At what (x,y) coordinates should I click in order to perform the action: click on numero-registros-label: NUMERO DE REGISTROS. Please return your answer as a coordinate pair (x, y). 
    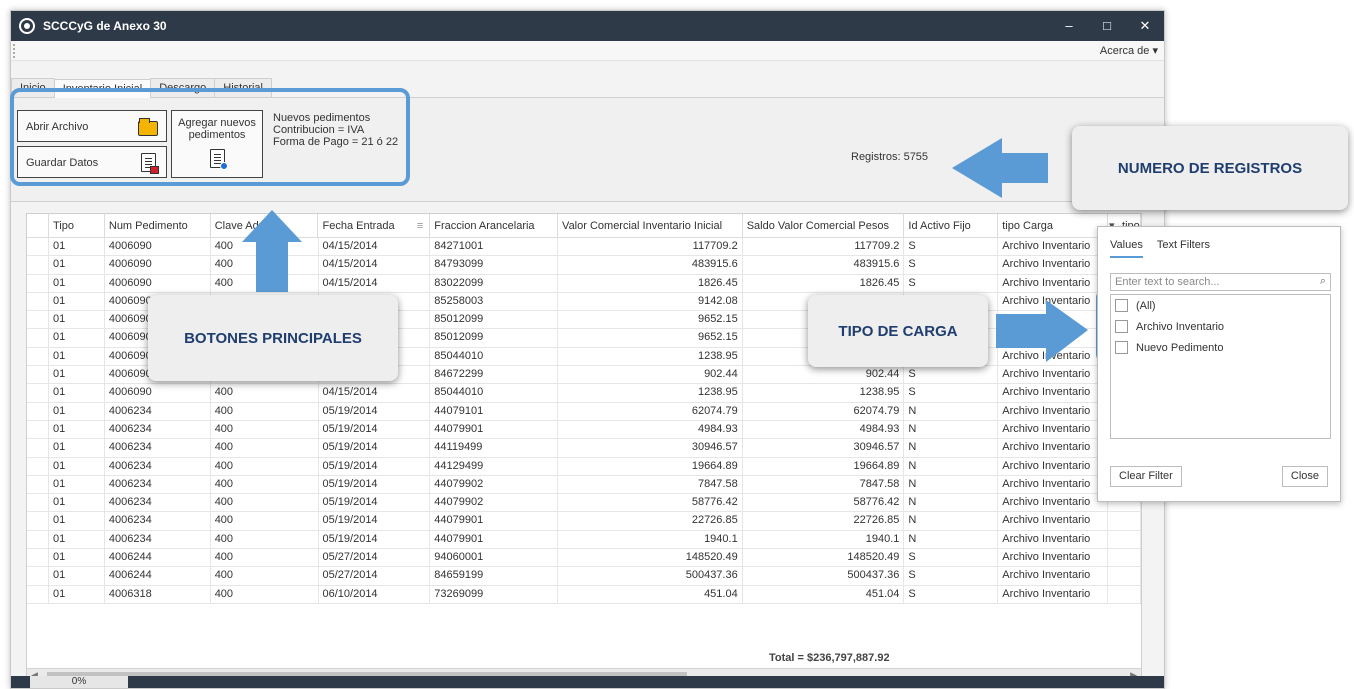
    Looking at the image, I should click on (1210, 168).